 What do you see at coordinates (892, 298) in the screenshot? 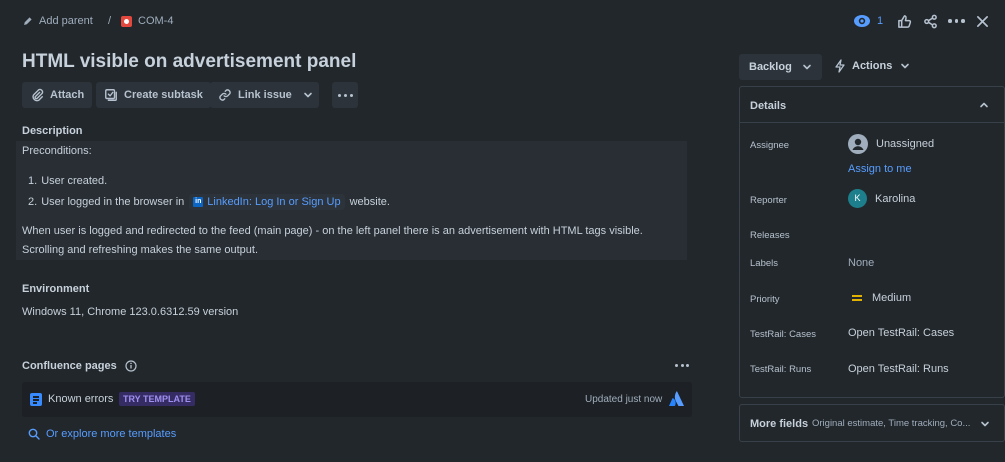
I see `priority-value: Medium` at bounding box center [892, 298].